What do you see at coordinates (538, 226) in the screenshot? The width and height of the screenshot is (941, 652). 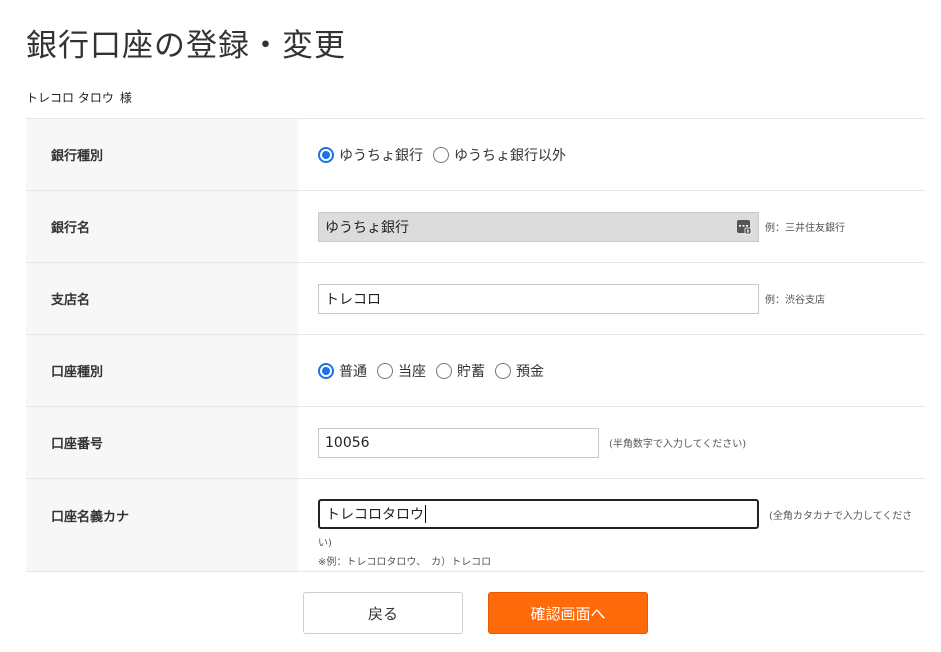 I see `bank-name-input: ゆうちょ銀行` at bounding box center [538, 226].